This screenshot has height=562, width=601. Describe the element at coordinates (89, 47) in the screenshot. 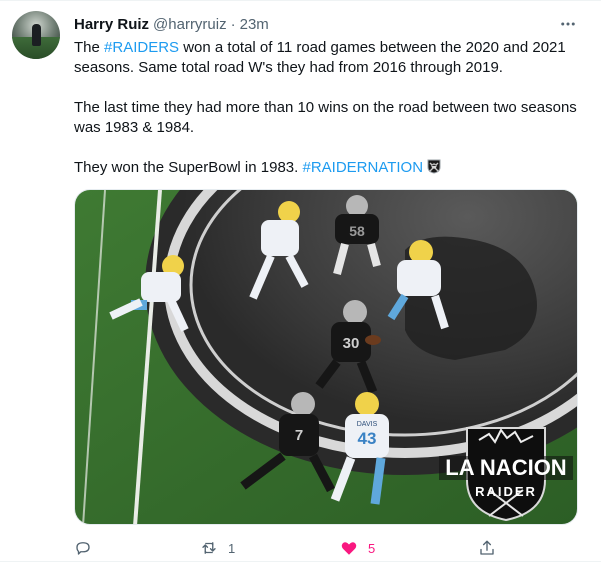

I see `text-segment: The` at that location.